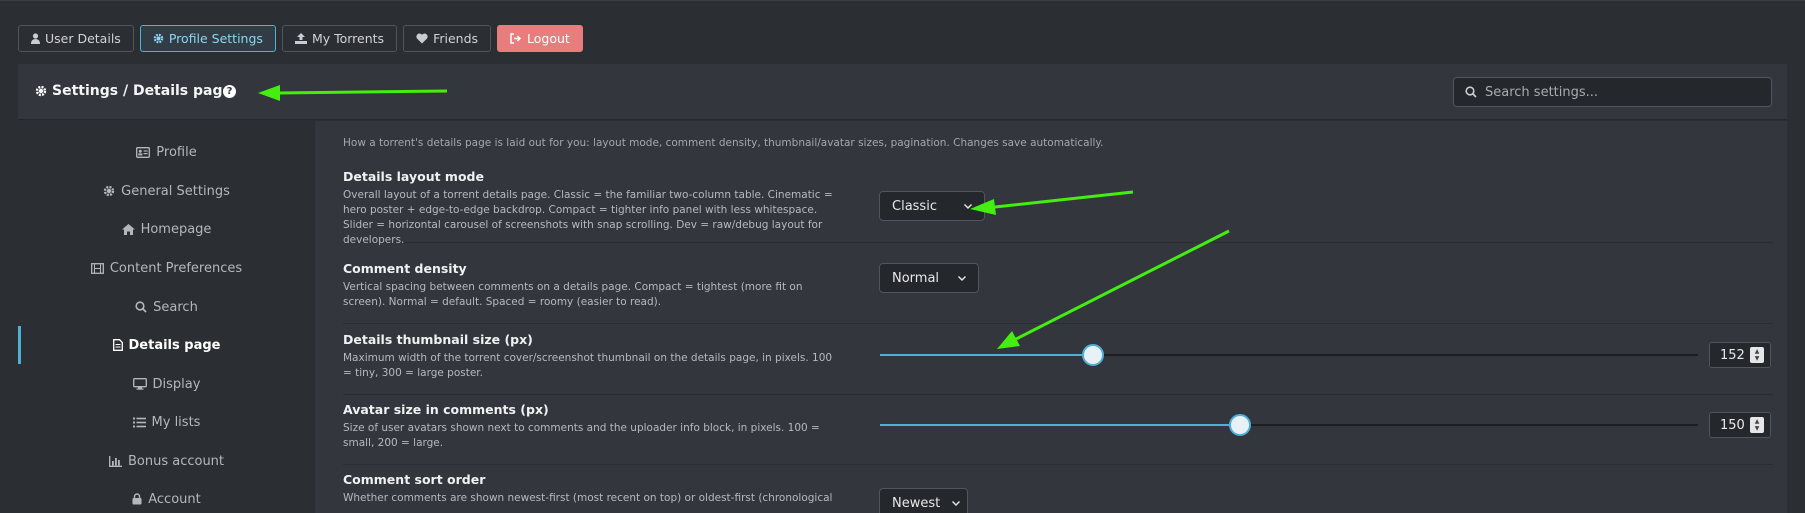  I want to click on settings-search, so click(1612, 92).